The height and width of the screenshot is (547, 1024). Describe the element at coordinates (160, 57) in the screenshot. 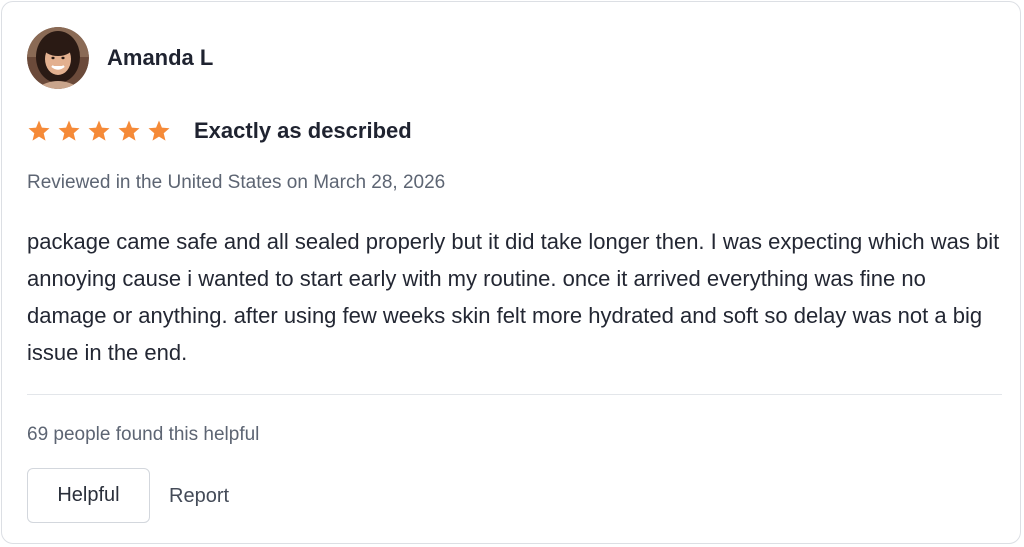

I see `reviewer-name: Amanda L` at that location.